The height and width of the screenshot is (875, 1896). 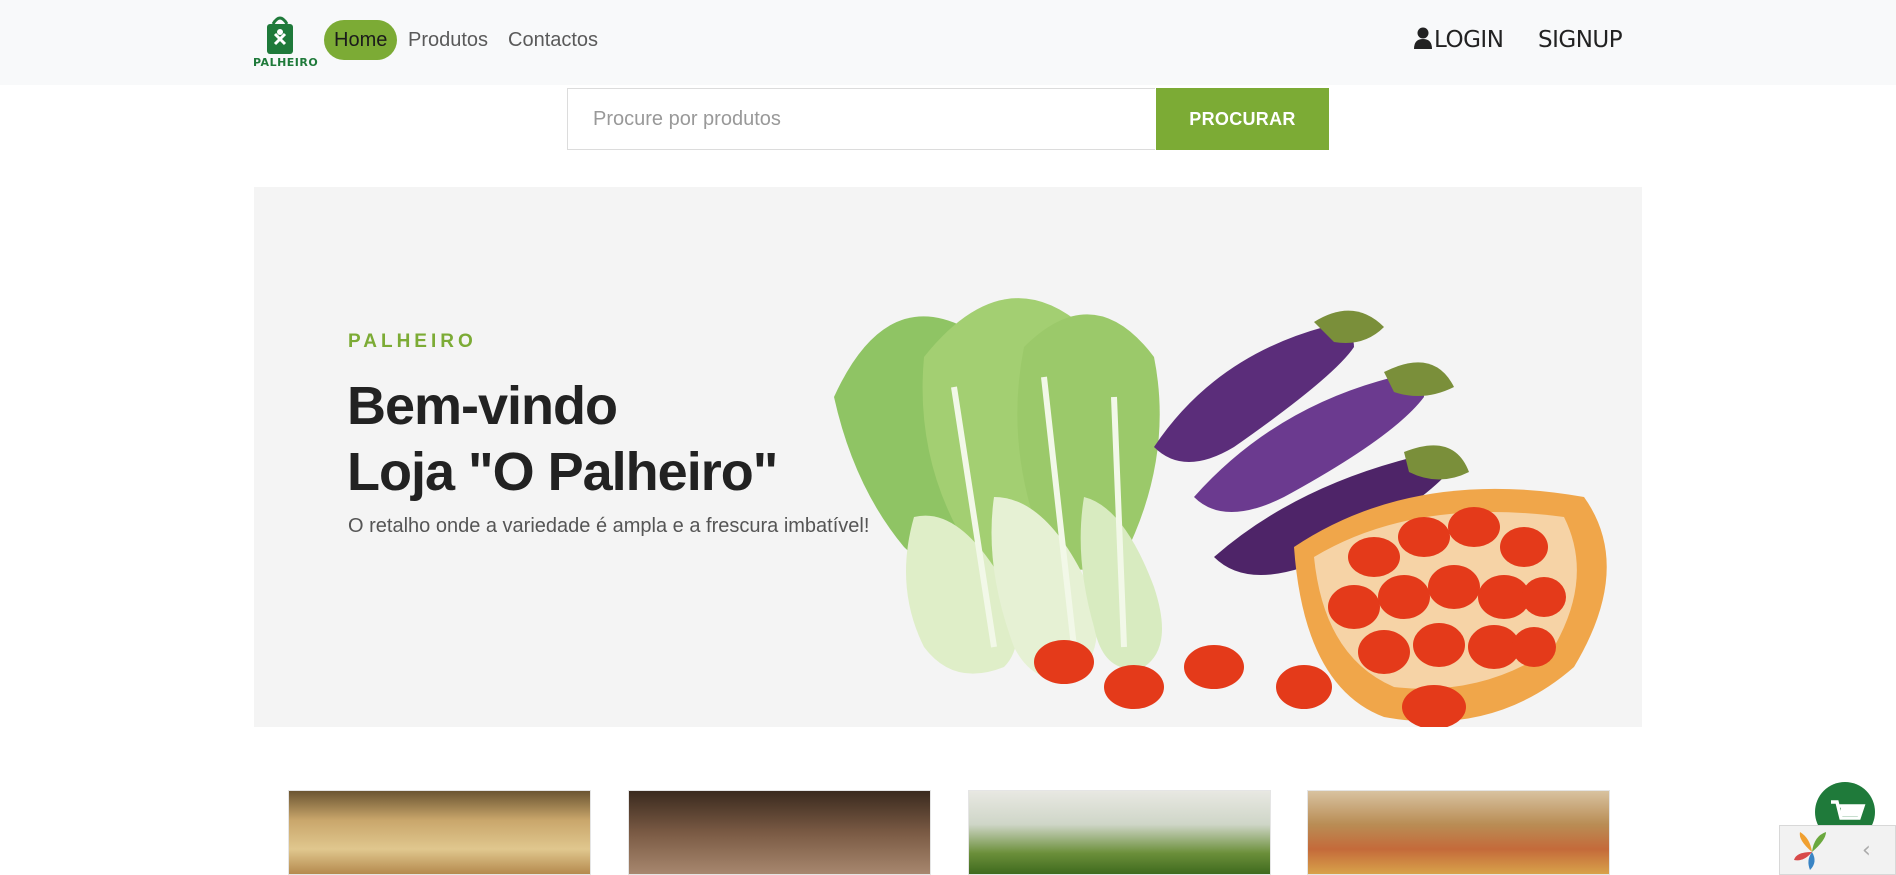 I want to click on yii-debug-logo-icon, so click(x=1810, y=851).